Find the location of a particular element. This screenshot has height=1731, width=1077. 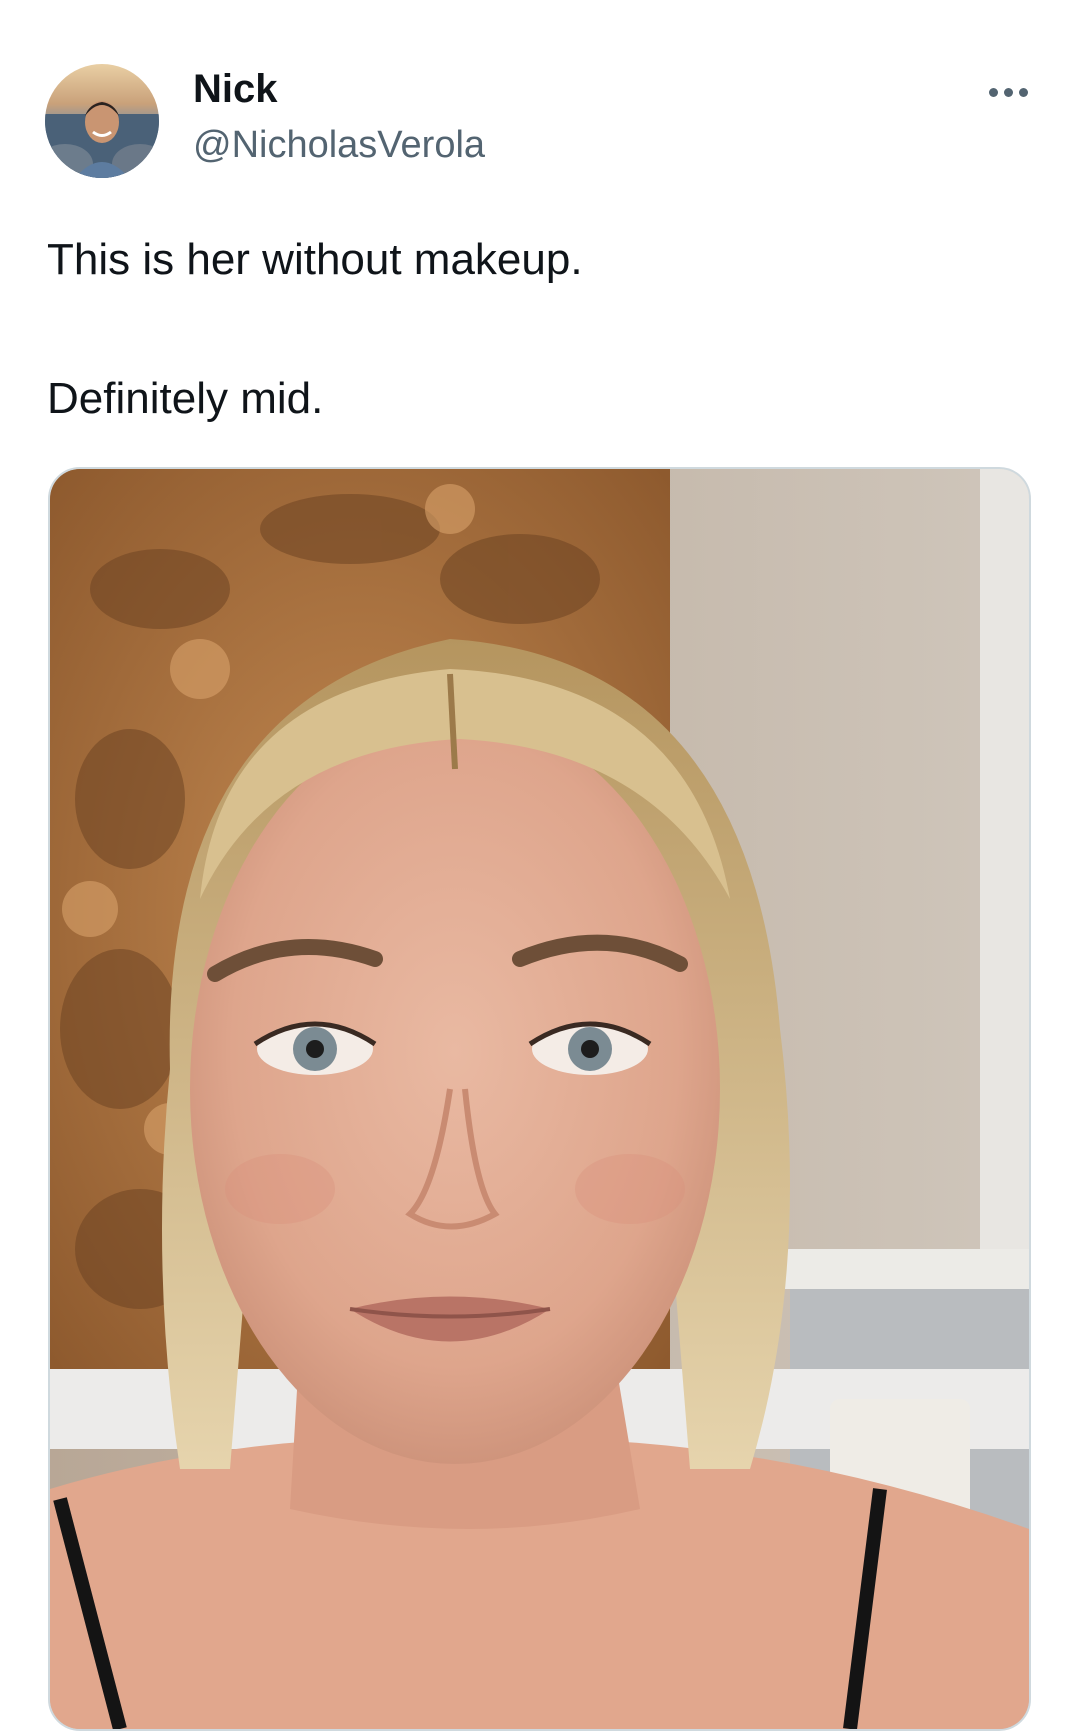

tweet-text-line-1: This is her without makeup. is located at coordinates (315, 259).